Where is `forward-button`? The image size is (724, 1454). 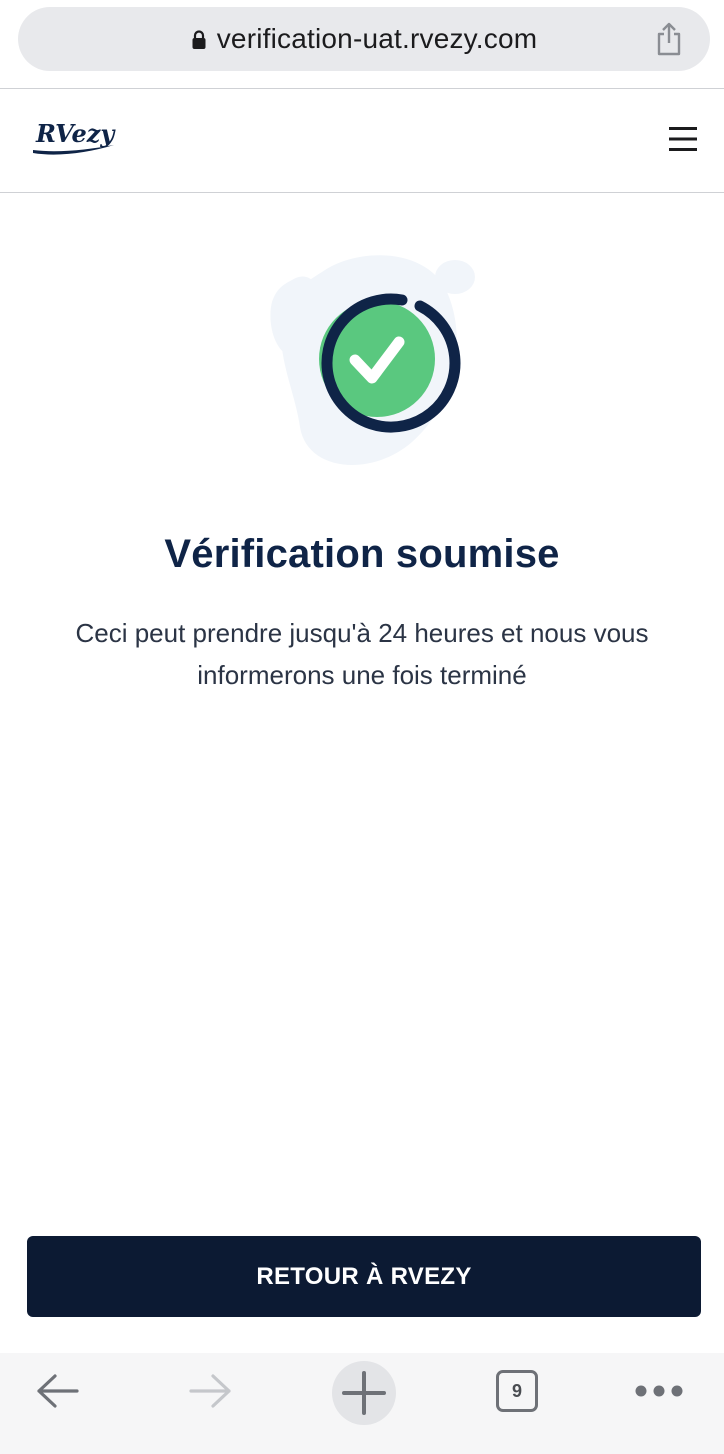
forward-button is located at coordinates (211, 1391).